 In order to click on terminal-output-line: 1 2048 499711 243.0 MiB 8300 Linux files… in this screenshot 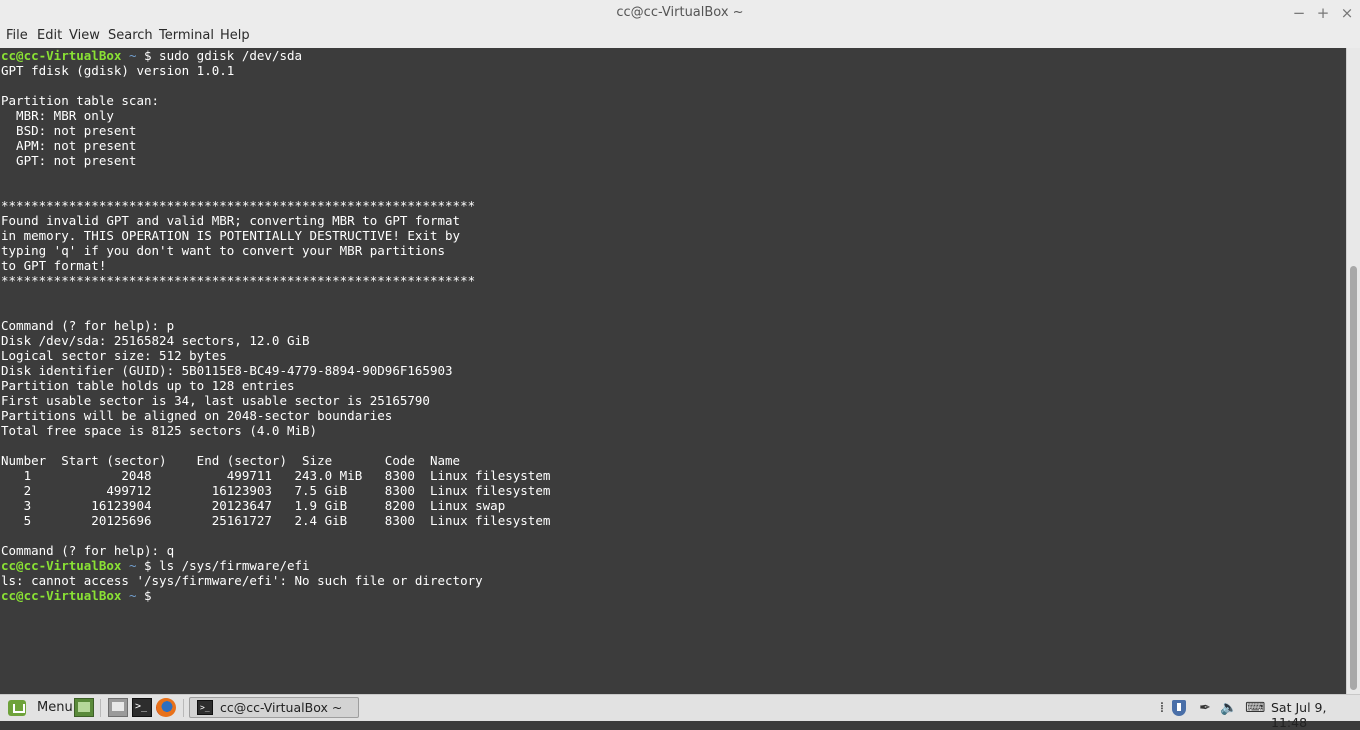, I will do `click(276, 475)`.